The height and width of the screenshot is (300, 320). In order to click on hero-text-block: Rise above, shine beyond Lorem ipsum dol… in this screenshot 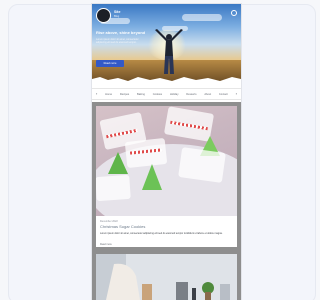, I will do `click(122, 37)`.